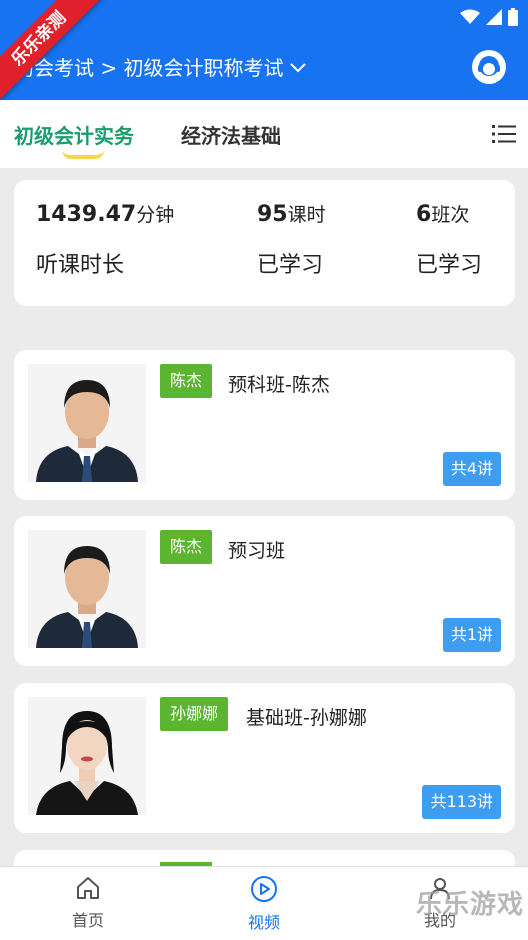 This screenshot has height=940, width=528. What do you see at coordinates (194, 714) in the screenshot?
I see `teacher-tag: 孙娜娜` at bounding box center [194, 714].